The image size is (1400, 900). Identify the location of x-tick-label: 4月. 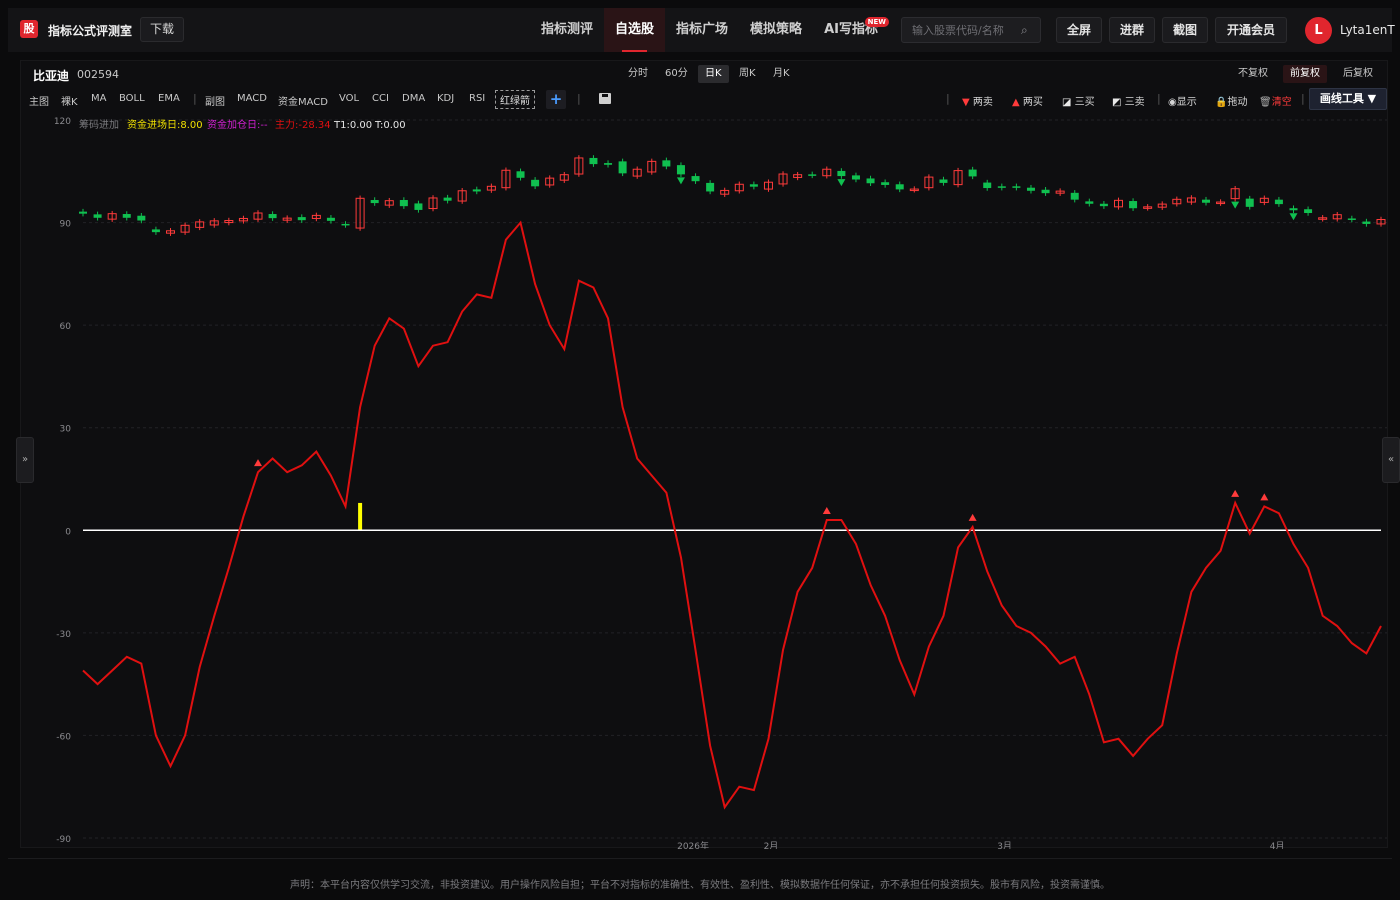
(1277, 845).